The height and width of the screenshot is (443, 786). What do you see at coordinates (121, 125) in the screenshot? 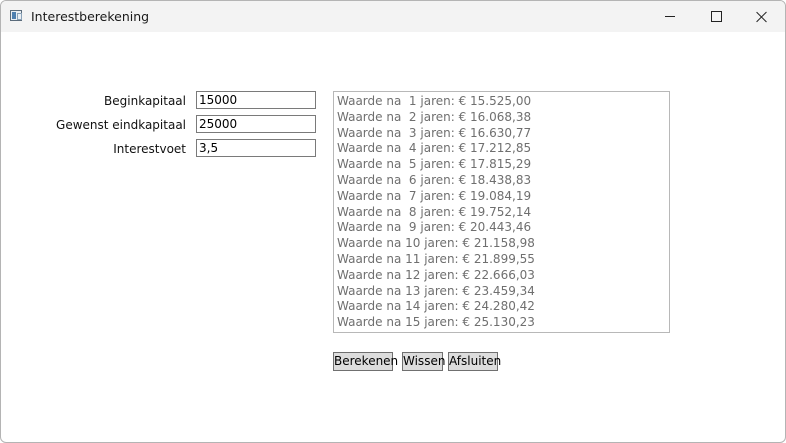
I see `eindkapitaal-label: Gewenst eindkapitaal` at bounding box center [121, 125].